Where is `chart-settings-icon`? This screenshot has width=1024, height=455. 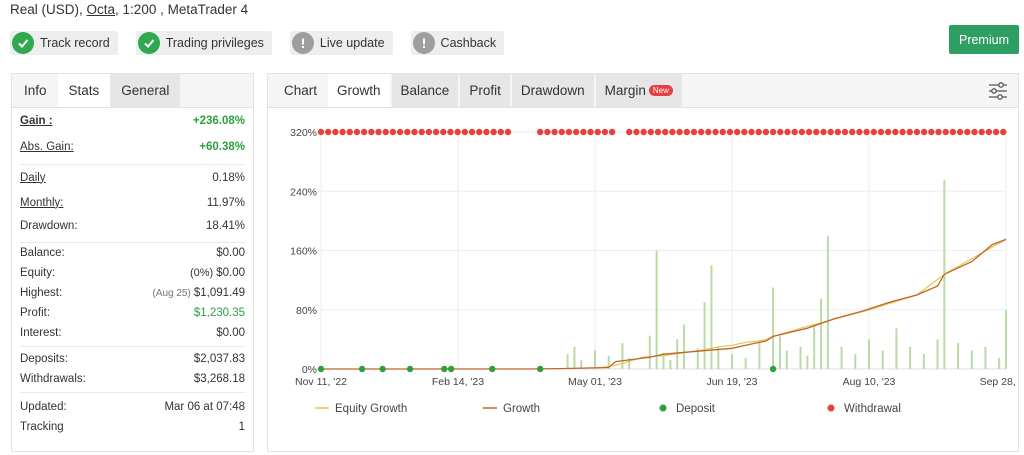 chart-settings-icon is located at coordinates (998, 91).